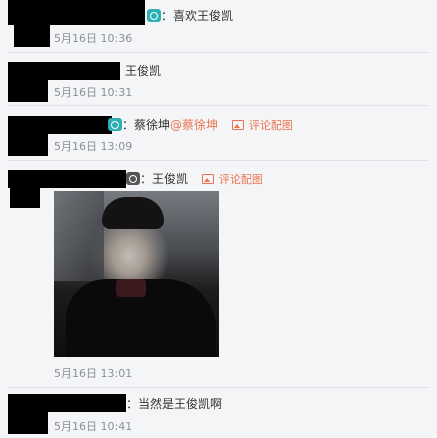 This screenshot has height=438, width=437. Describe the element at coordinates (218, 26) in the screenshot. I see `comment-item: ：喜欢王俊凯 5月16日 10:36` at that location.